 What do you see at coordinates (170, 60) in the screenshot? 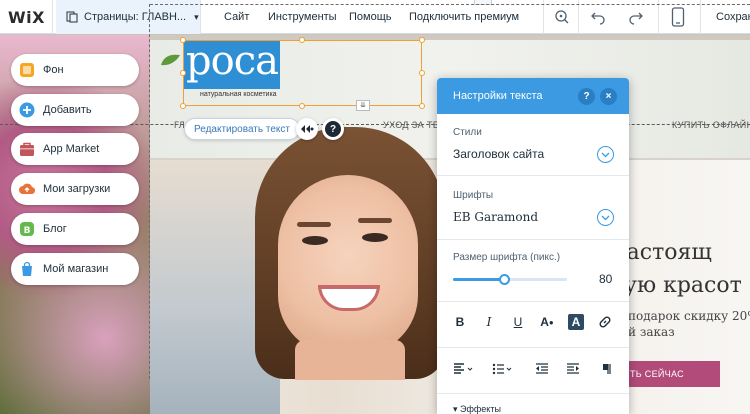
I see `leaf-logo-icon` at bounding box center [170, 60].